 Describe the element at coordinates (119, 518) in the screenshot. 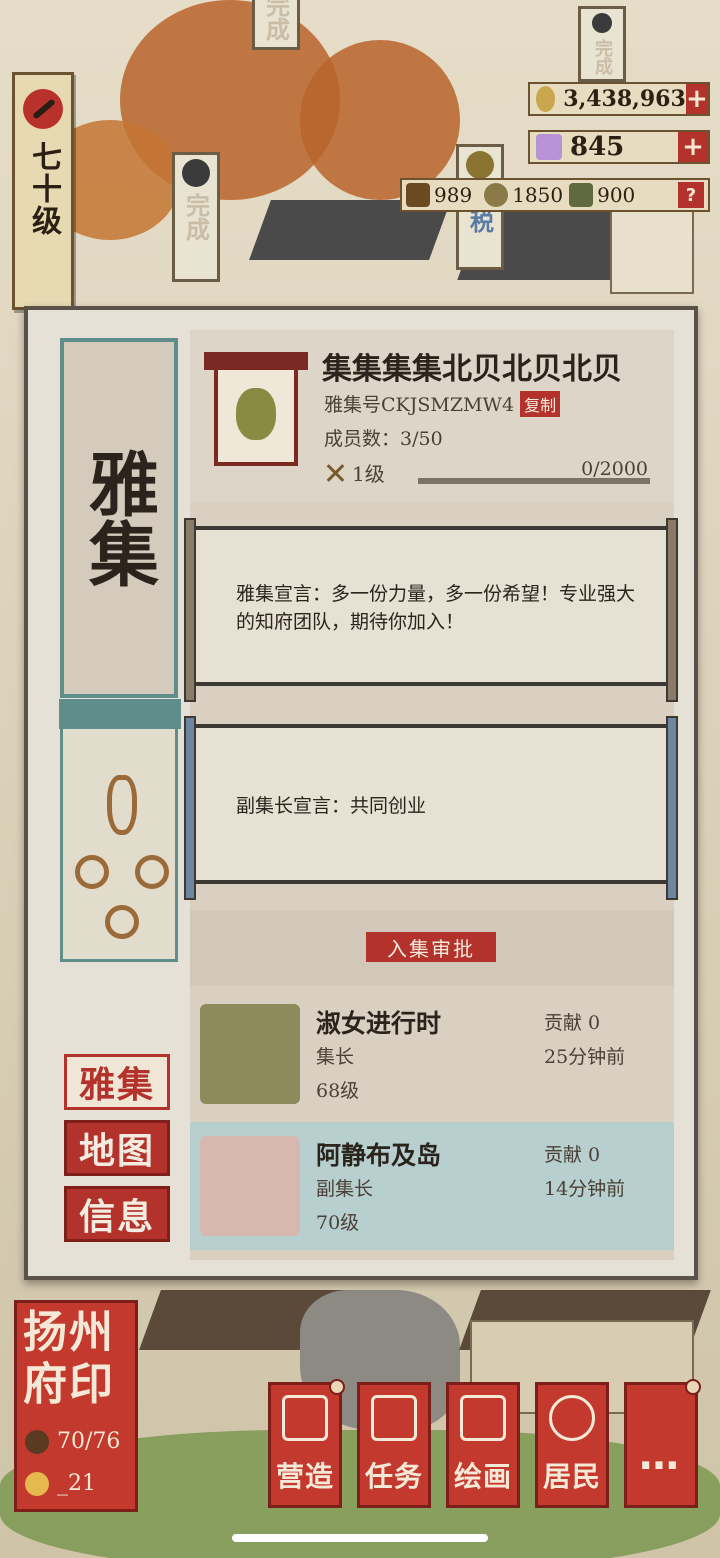

I see `panel-side-title: 雅集` at that location.